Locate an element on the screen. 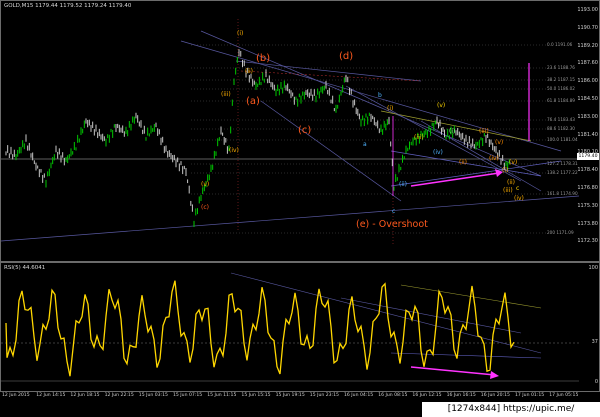 The width and height of the screenshot is (600, 417). wave-label-small-a: a is located at coordinates (365, 144).